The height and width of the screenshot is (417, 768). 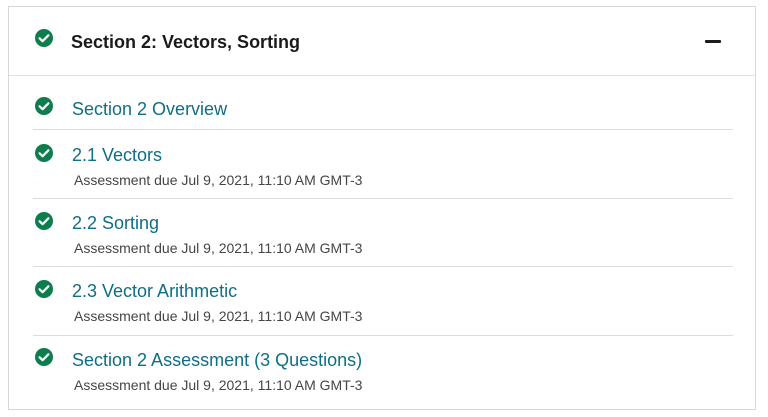 What do you see at coordinates (154, 291) in the screenshot?
I see `unit-link: 2.3 Vector Arithmetic` at bounding box center [154, 291].